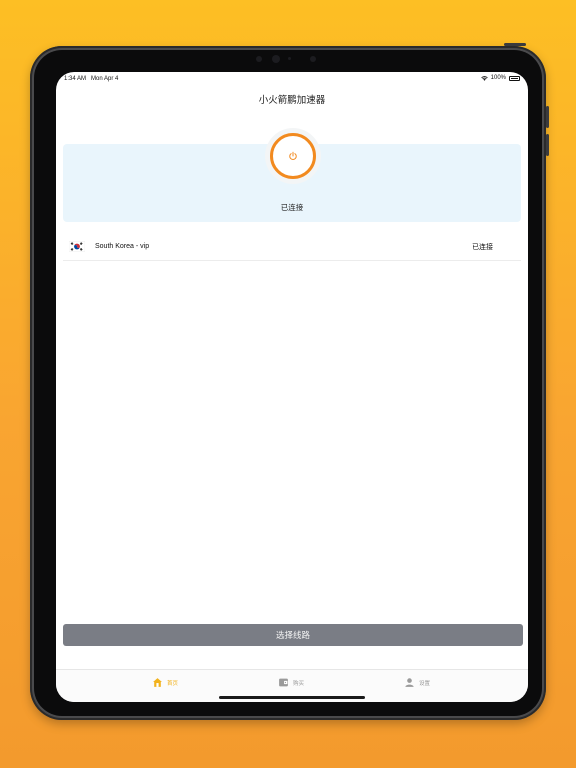 This screenshot has width=576, height=768. I want to click on tab-settings: 设置, so click(417, 682).